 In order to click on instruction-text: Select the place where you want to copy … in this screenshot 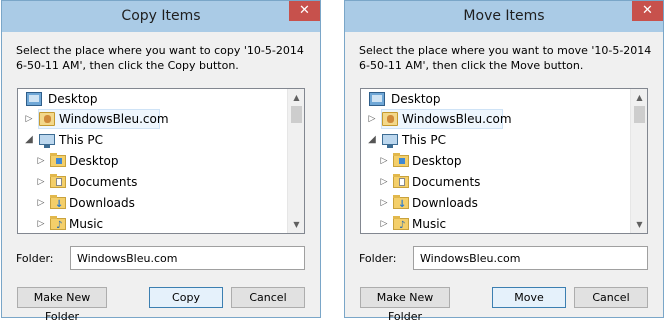, I will do `click(161, 58)`.